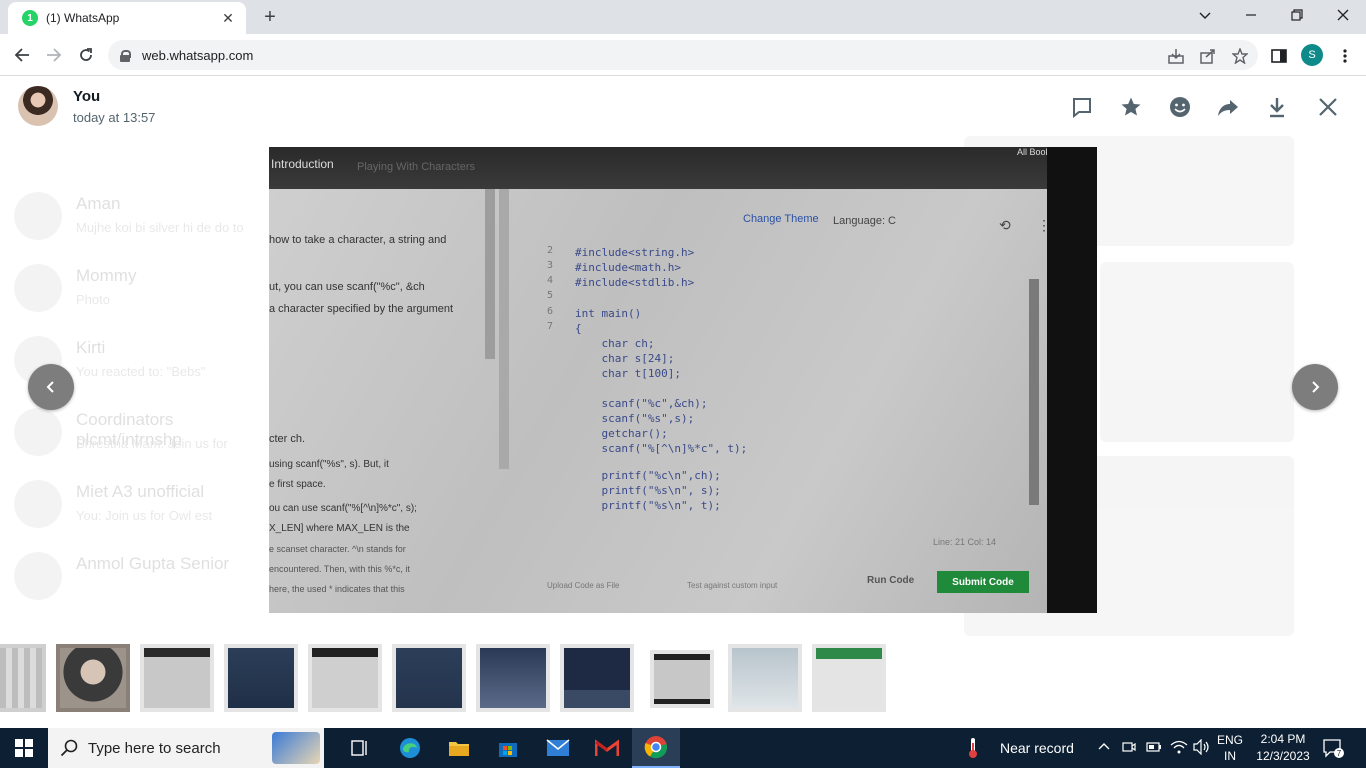  I want to click on thumbnail-strip, so click(683, 680).